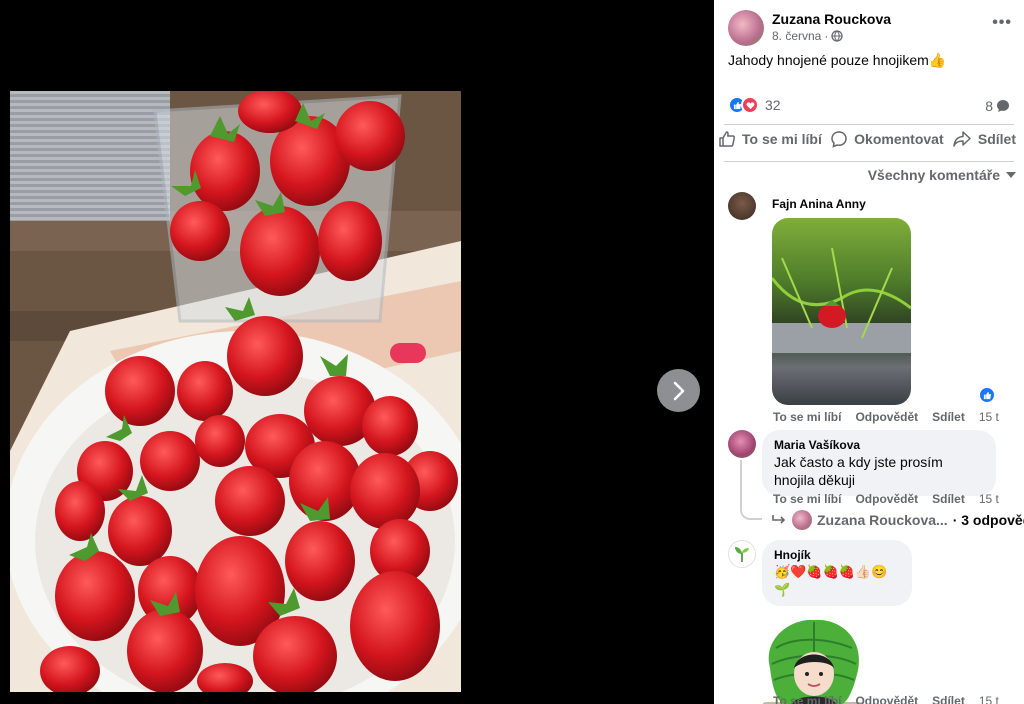 Image resolution: width=1024 pixels, height=704 pixels. I want to click on commenter-name: Fajn Anina Anny, so click(841, 204).